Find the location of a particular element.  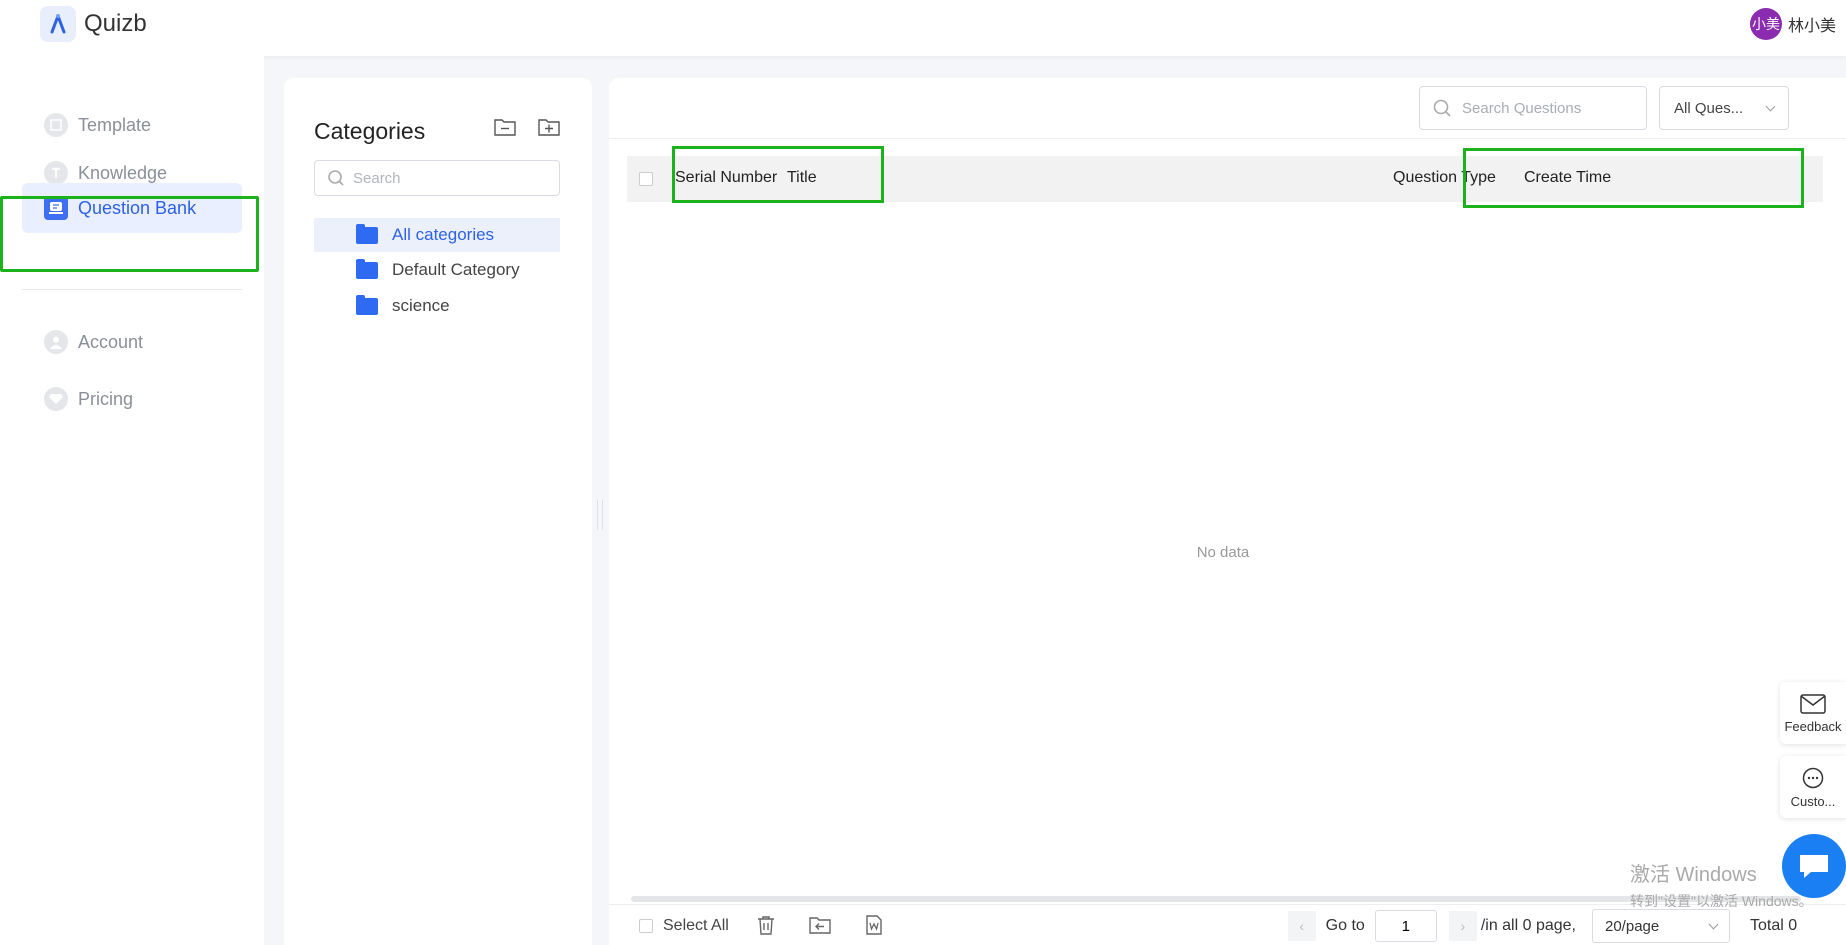

sidebar-item-pricing: Pricing is located at coordinates (132, 399).